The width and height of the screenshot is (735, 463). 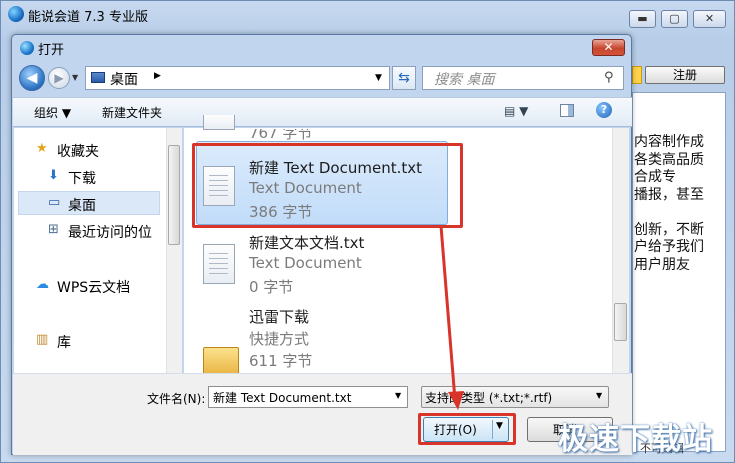 What do you see at coordinates (75, 77) in the screenshot?
I see `recent-locations-dropdown: ▼` at bounding box center [75, 77].